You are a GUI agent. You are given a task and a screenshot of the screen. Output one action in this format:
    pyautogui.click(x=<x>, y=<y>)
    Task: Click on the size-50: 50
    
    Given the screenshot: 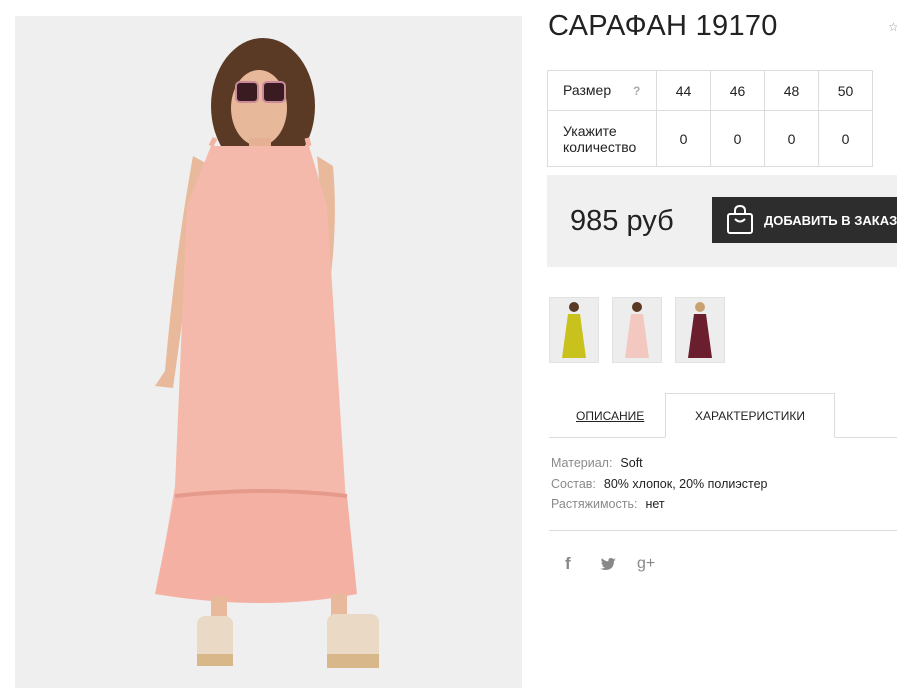 What is the action you would take?
    pyautogui.click(x=845, y=90)
    